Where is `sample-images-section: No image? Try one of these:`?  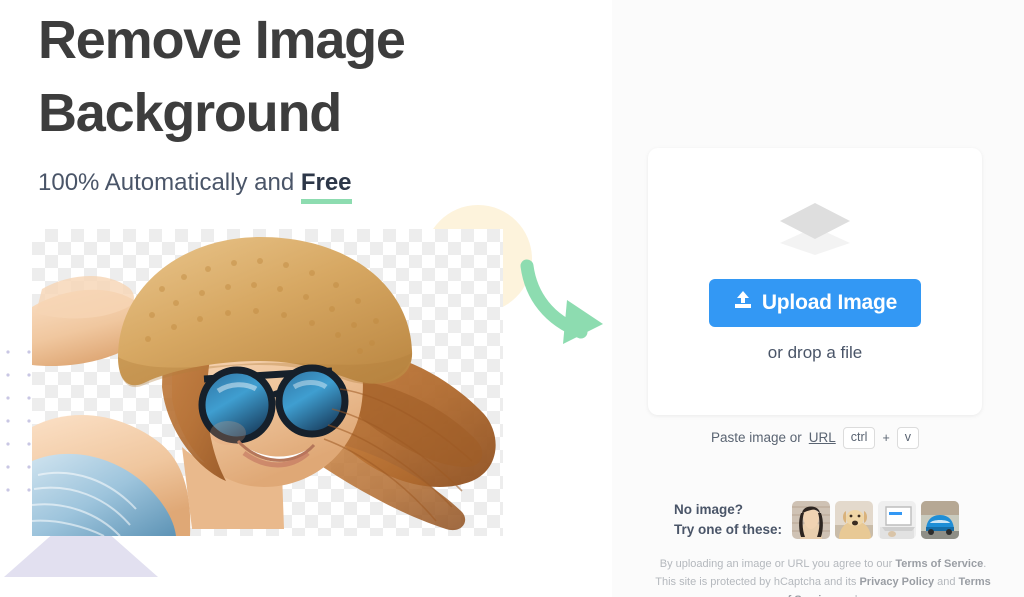 sample-images-section: No image? Try one of these: is located at coordinates (817, 519).